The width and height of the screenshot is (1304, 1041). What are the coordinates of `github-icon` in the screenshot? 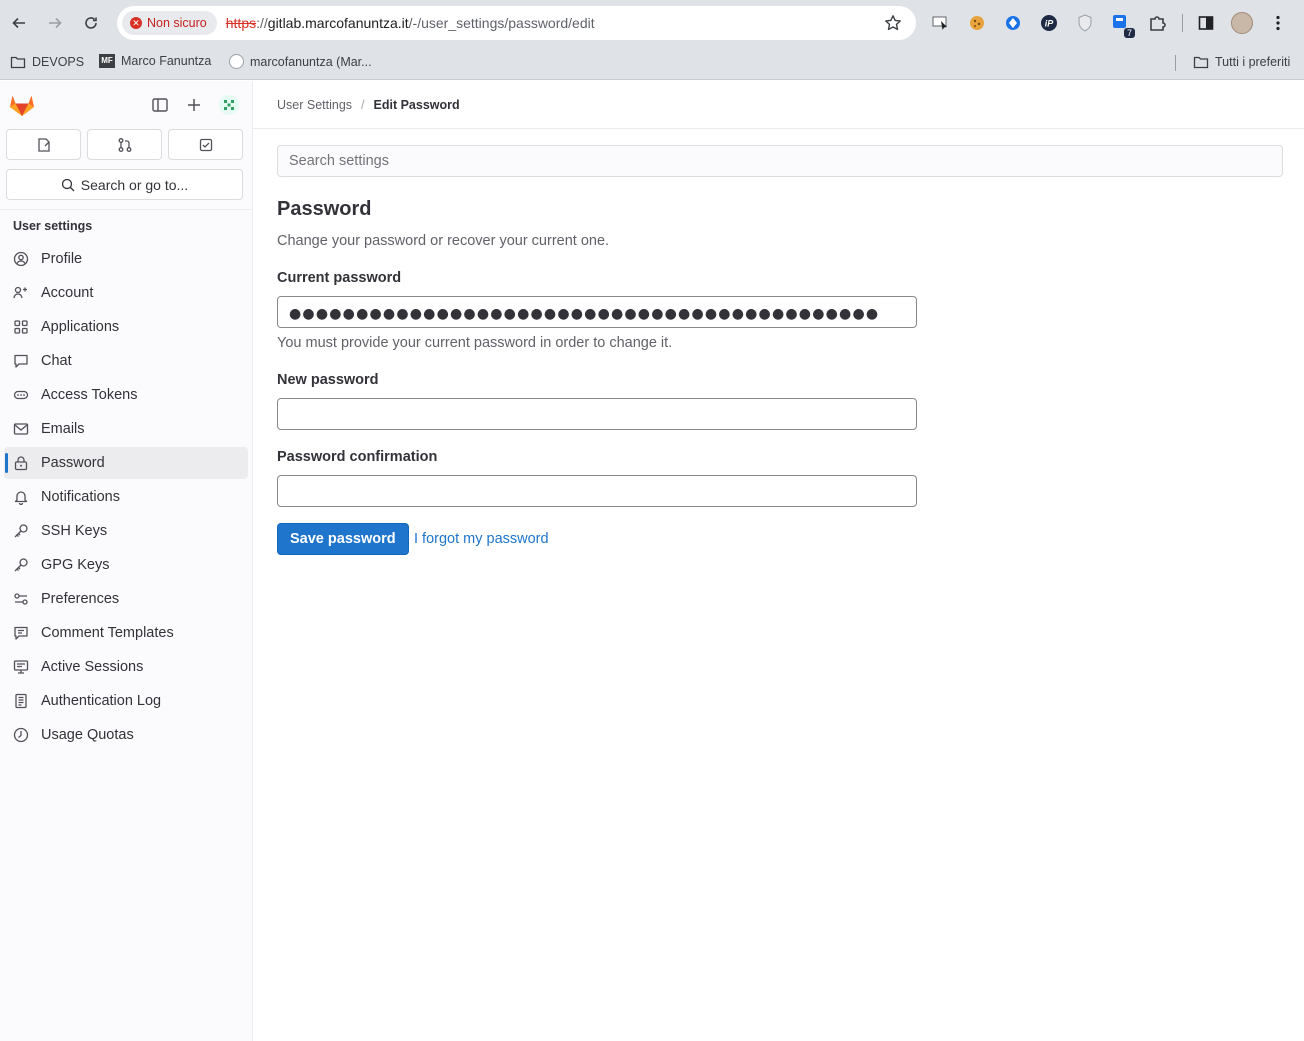 It's located at (236, 61).